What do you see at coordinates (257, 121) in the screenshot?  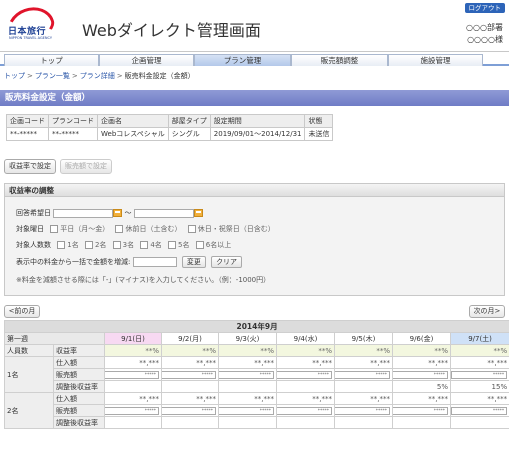 I see `column-header: 設定期間` at bounding box center [257, 121].